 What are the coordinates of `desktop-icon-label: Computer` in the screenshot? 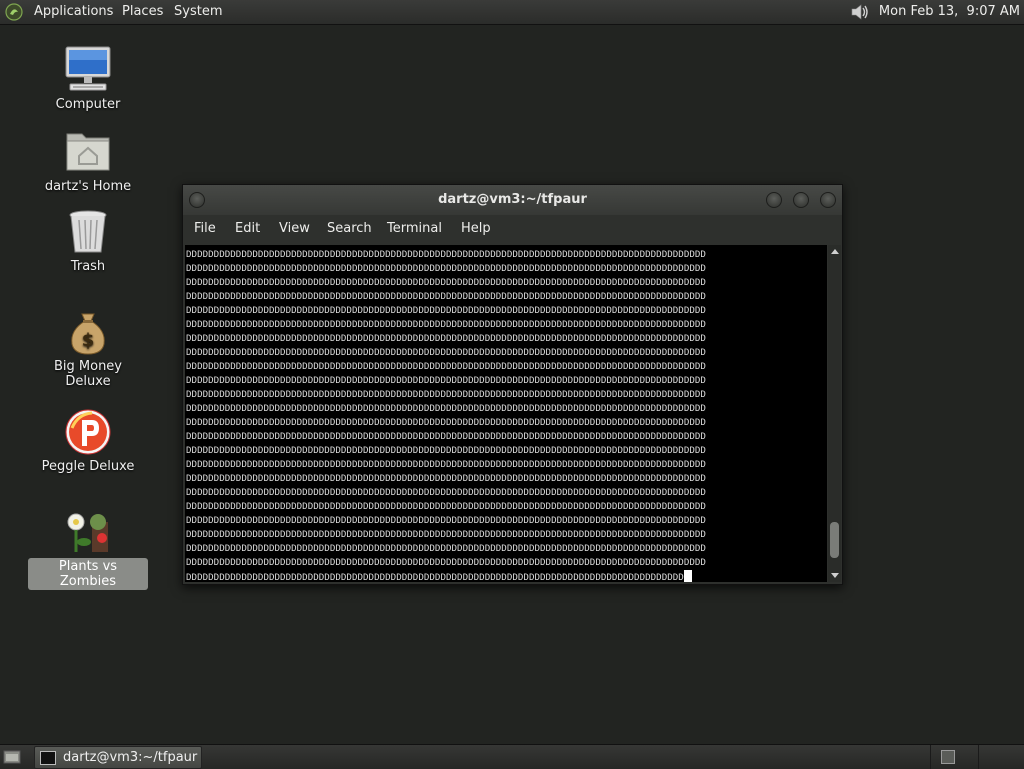 It's located at (88, 104).